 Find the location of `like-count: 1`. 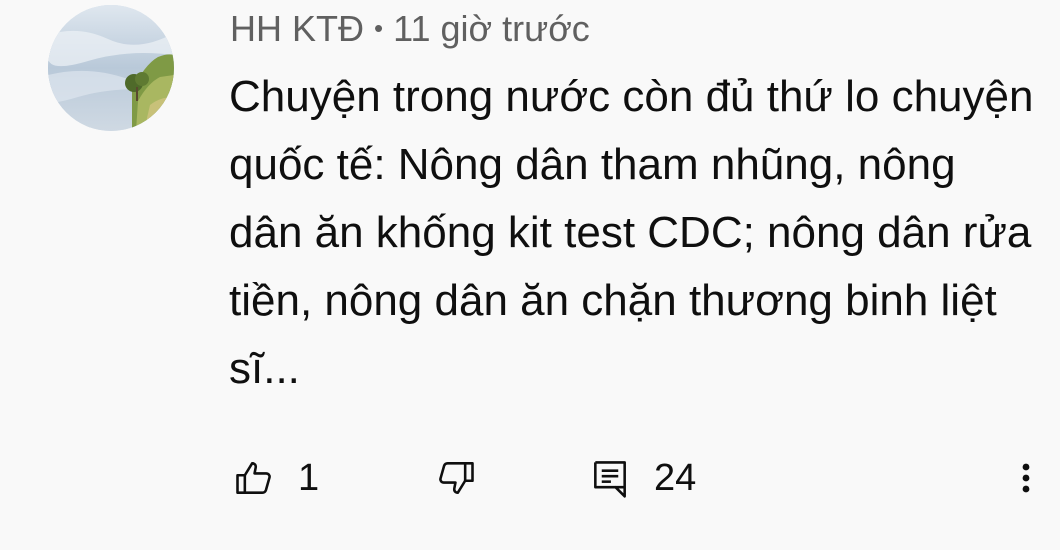

like-count: 1 is located at coordinates (309, 478).